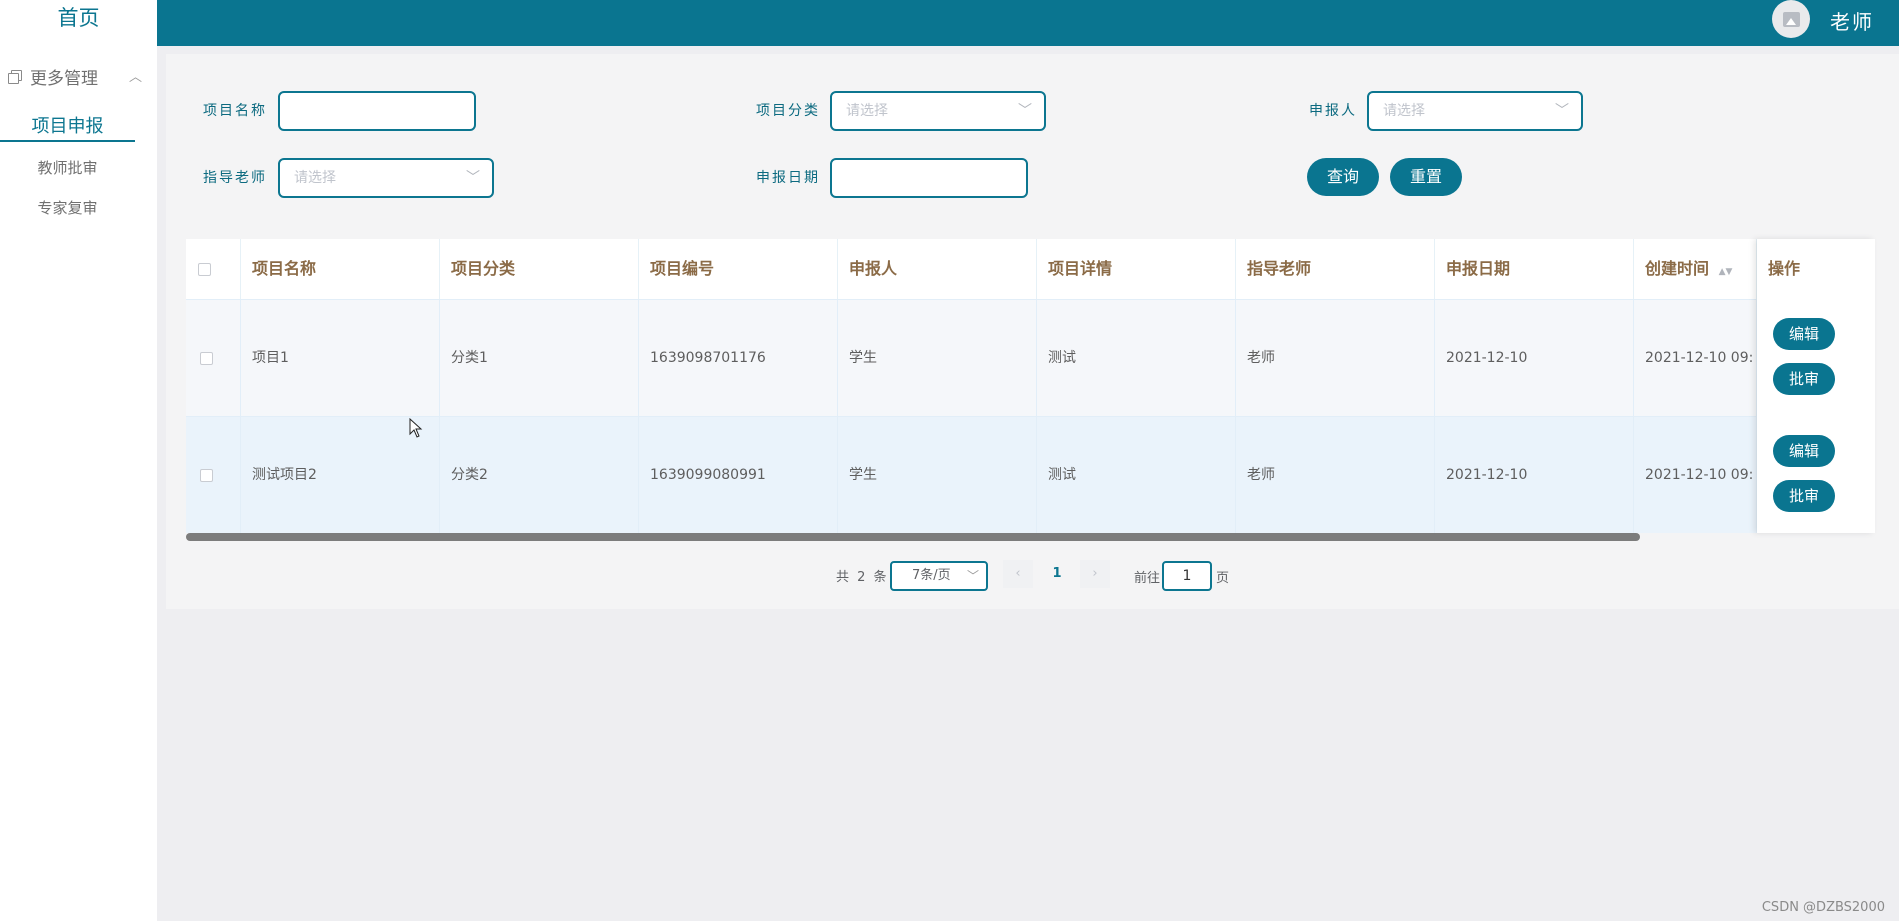  Describe the element at coordinates (377, 111) in the screenshot. I see `project-name-input` at that location.